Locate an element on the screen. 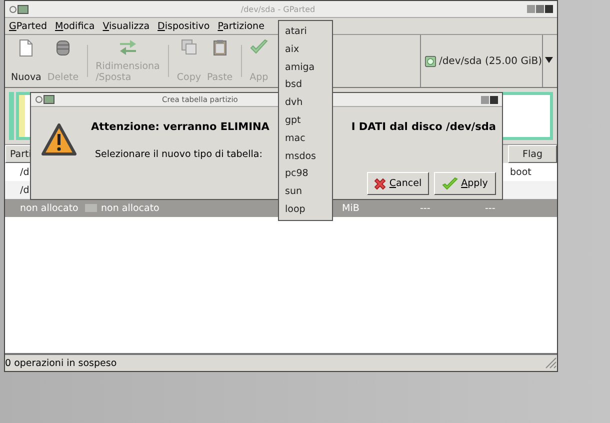 The height and width of the screenshot is (423, 610). clipboard-icon is located at coordinates (219, 47).